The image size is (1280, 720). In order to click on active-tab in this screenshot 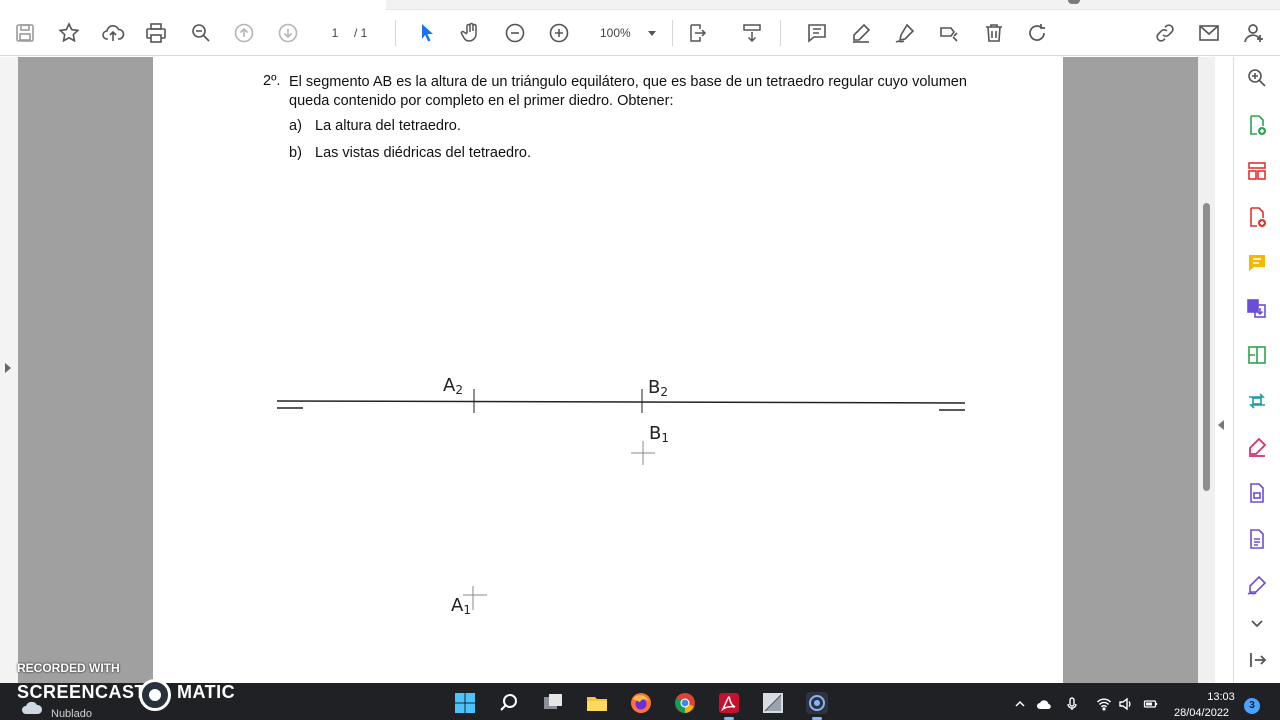, I will do `click(193, 5)`.